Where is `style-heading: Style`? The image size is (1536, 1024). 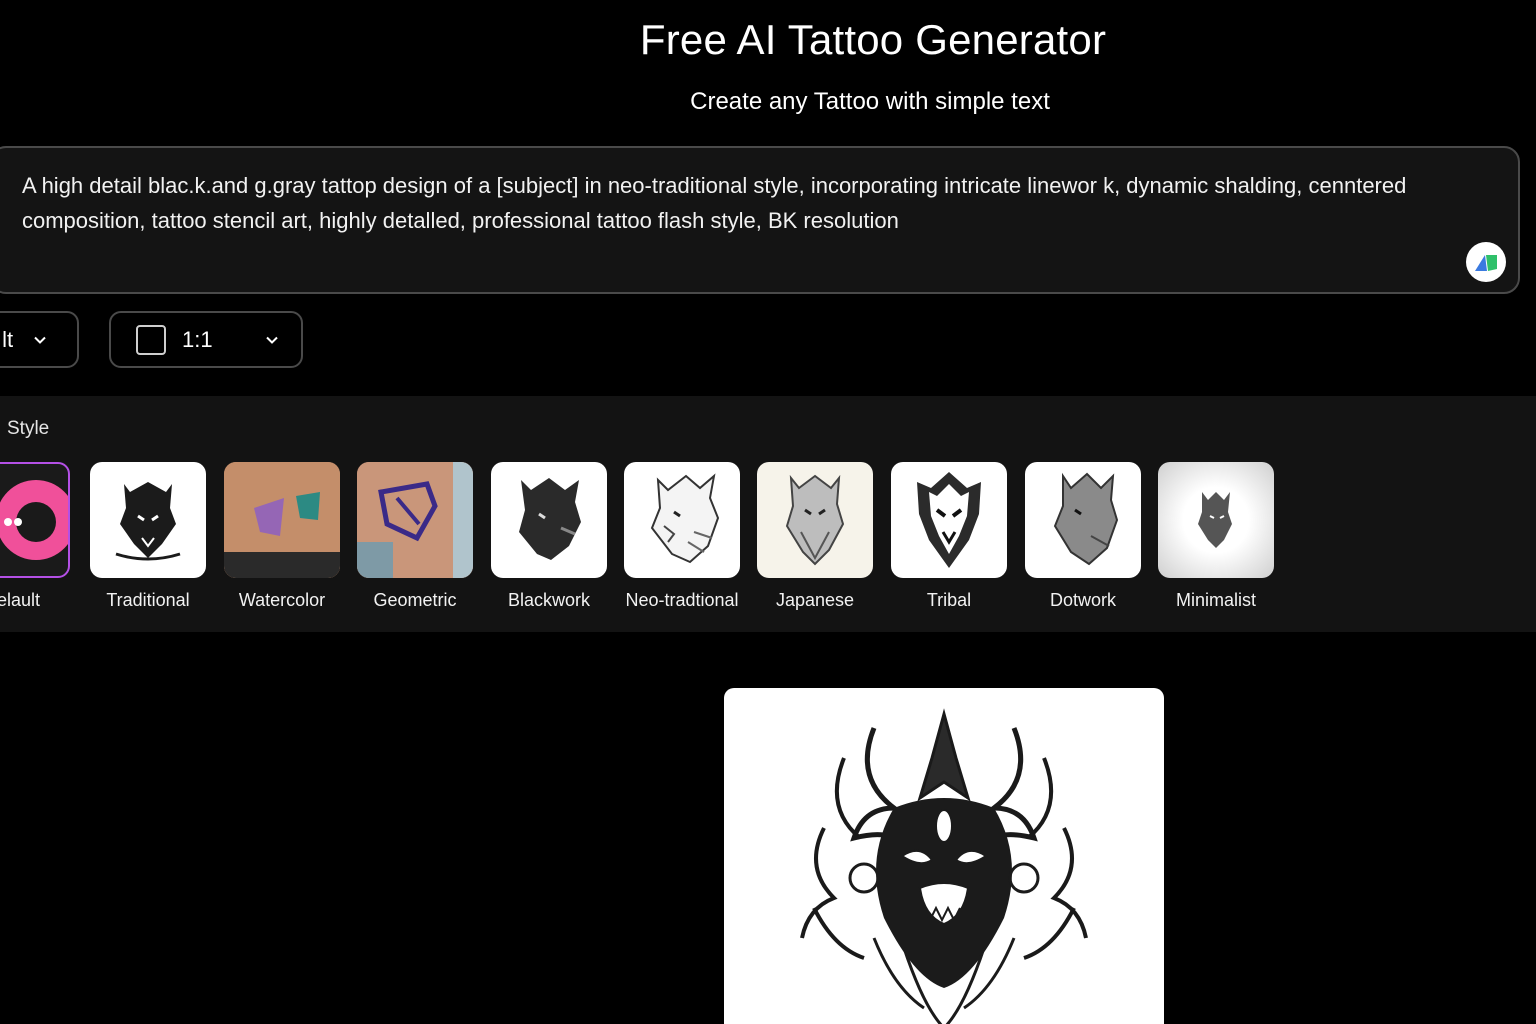
style-heading: Style is located at coordinates (28, 428).